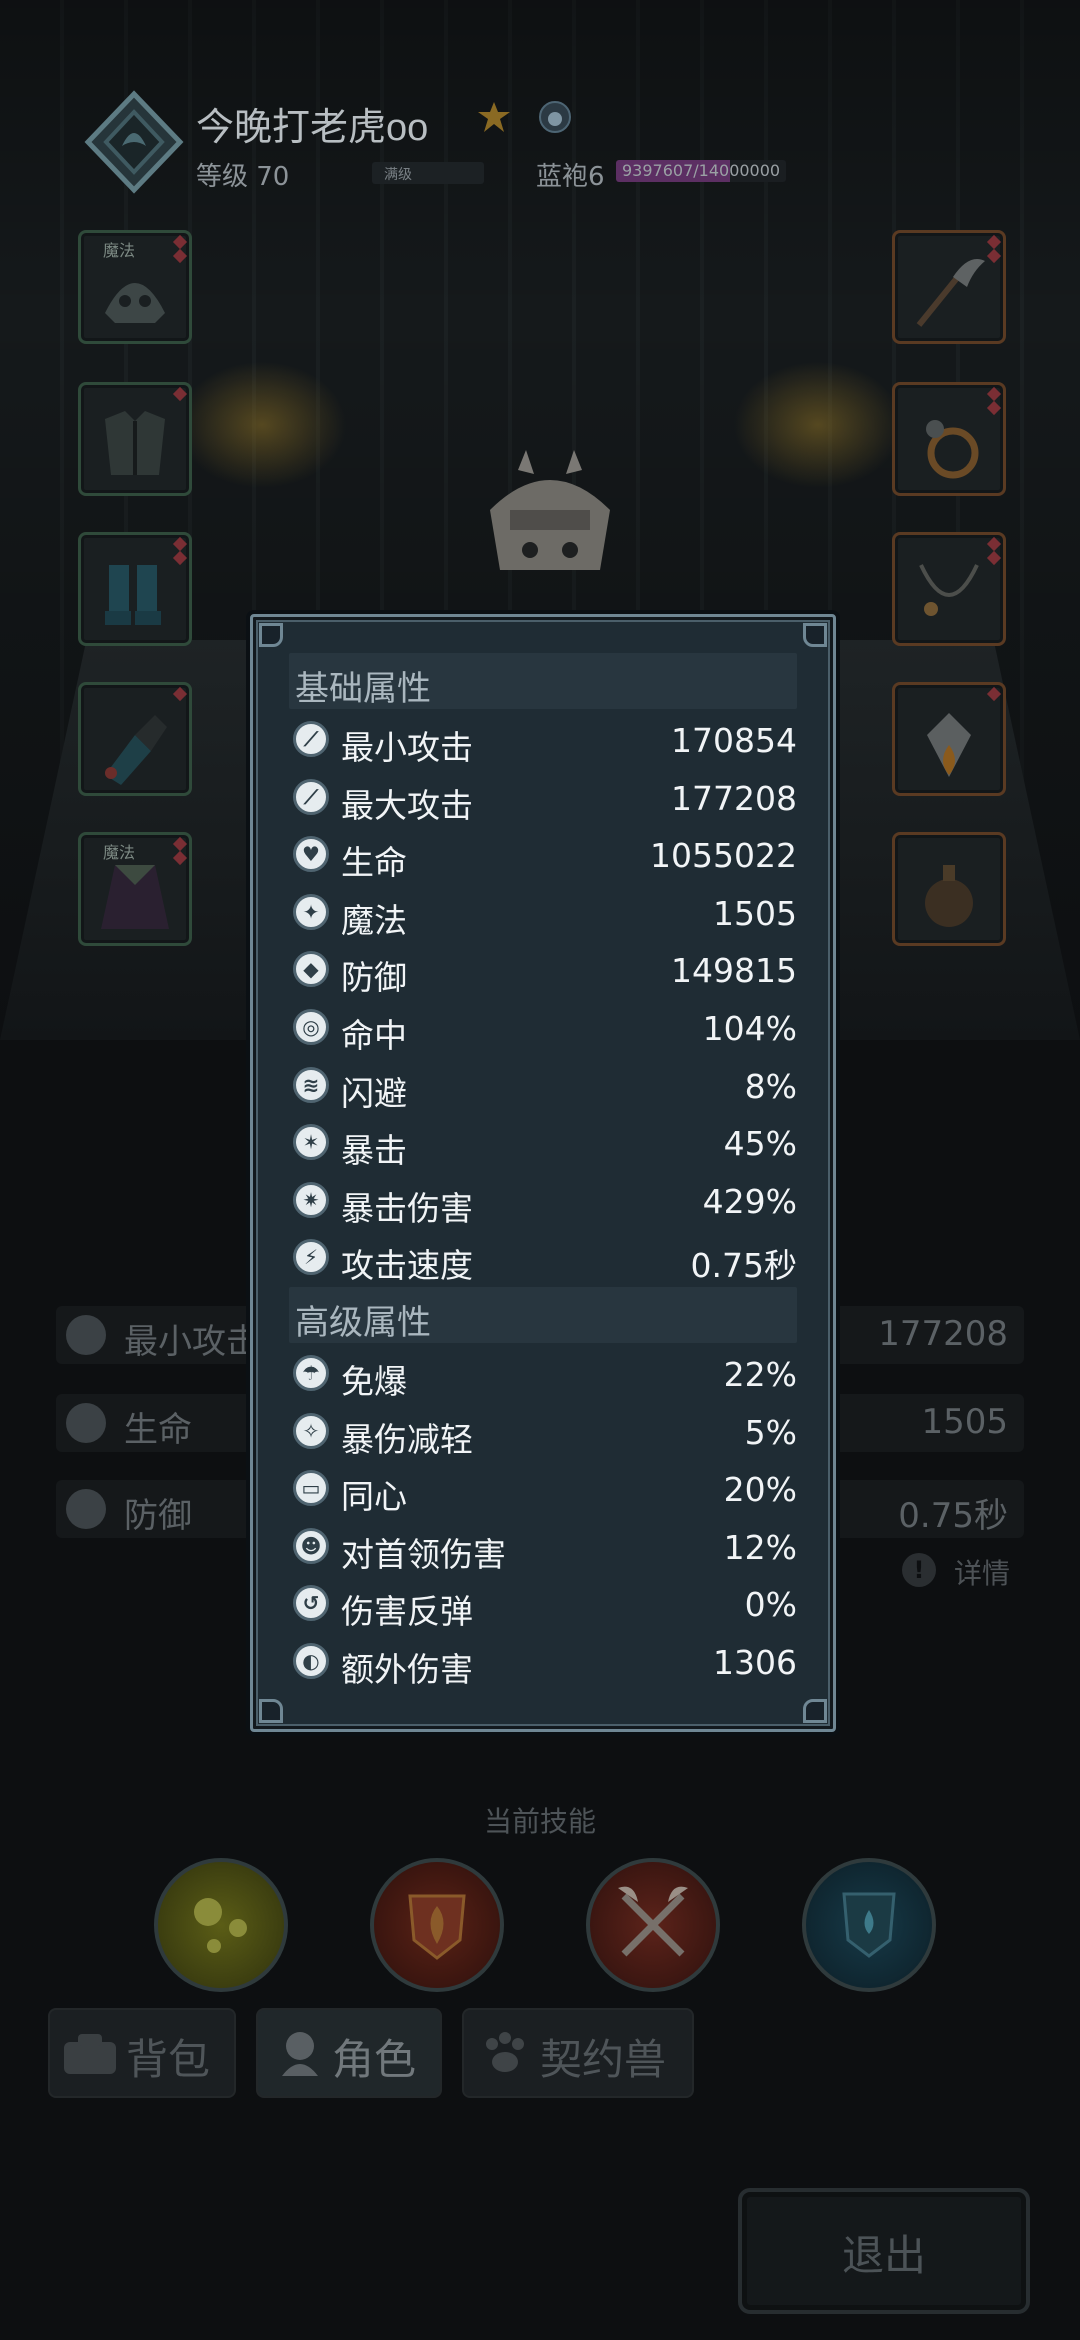  Describe the element at coordinates (311, 911) in the screenshot. I see `magic-icon: ✦` at that location.